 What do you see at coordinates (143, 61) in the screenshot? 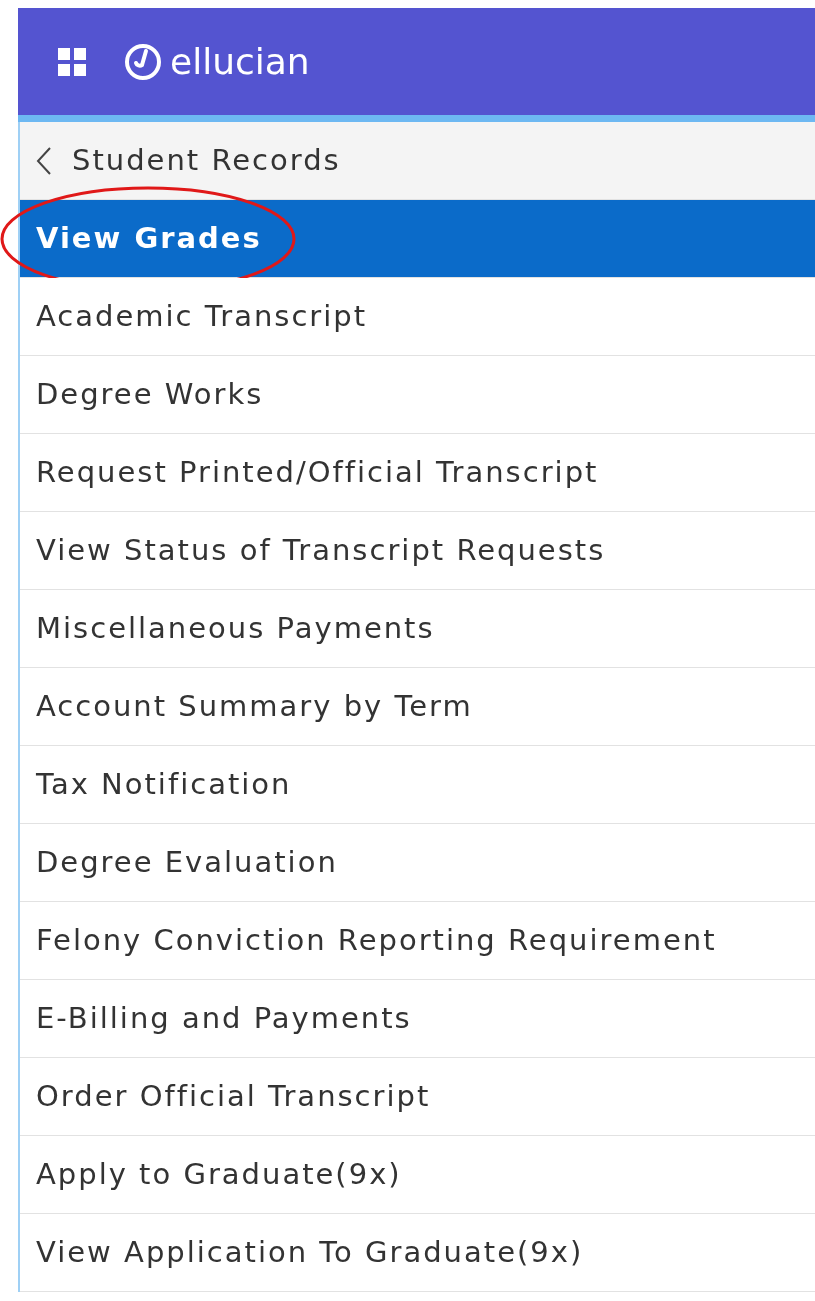
I see `logo-icon` at bounding box center [143, 61].